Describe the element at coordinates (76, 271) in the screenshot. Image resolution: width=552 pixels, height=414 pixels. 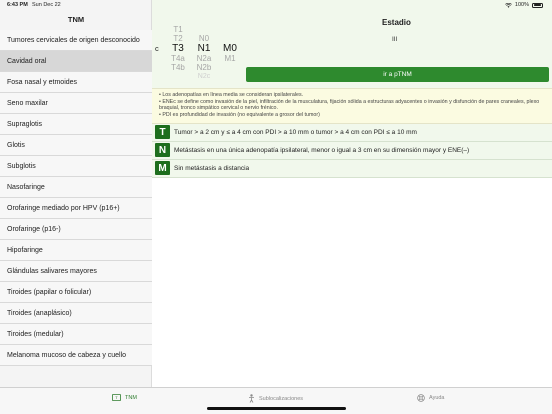
I see `sidebar-item-glandulas-salivares: Glándulas salivares mayores` at that location.